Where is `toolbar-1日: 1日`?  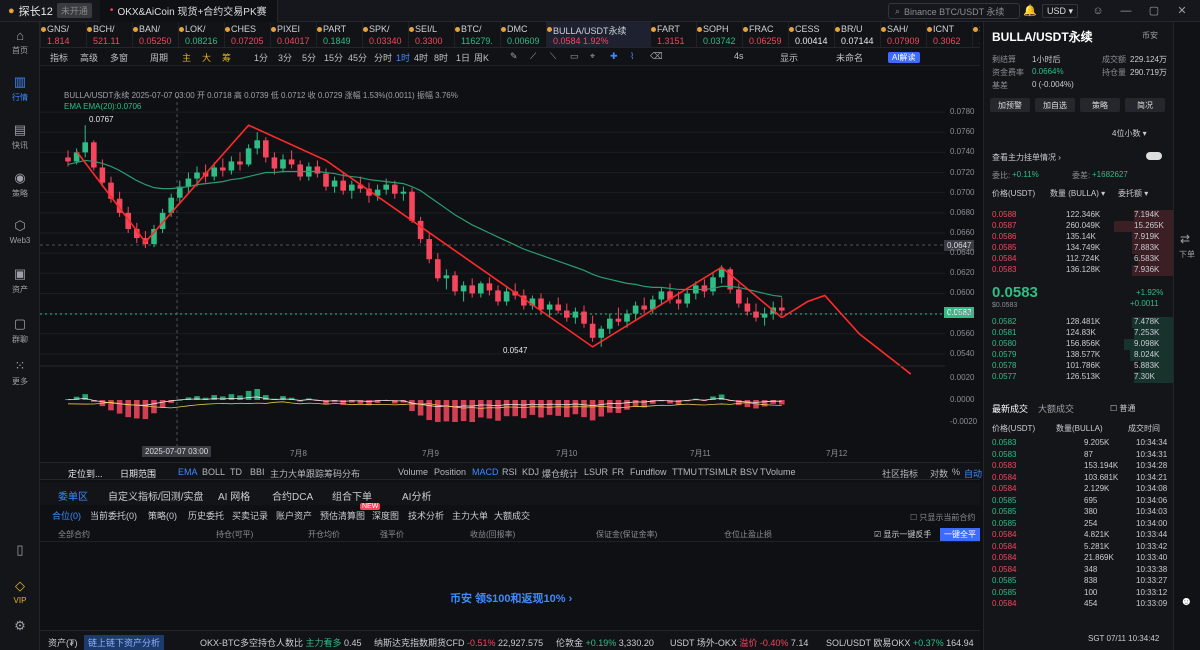
toolbar-1日: 1日 is located at coordinates (463, 57).